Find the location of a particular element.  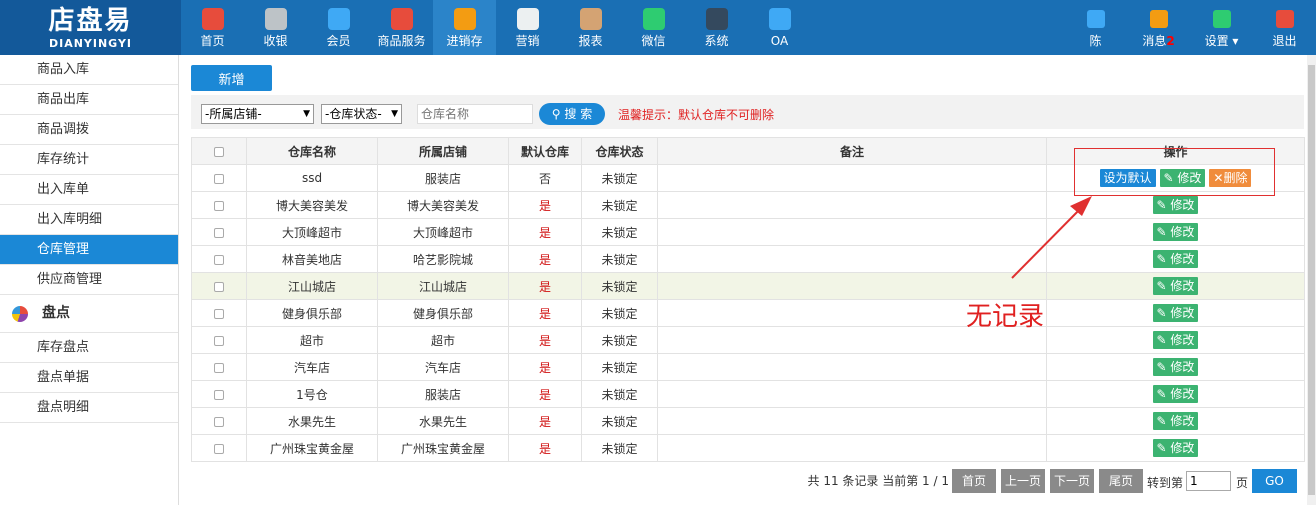

table-row: 广州珠宝黄金屋 广州珠宝黄金屋是未锁定 ✎ 修改 is located at coordinates (748, 448).